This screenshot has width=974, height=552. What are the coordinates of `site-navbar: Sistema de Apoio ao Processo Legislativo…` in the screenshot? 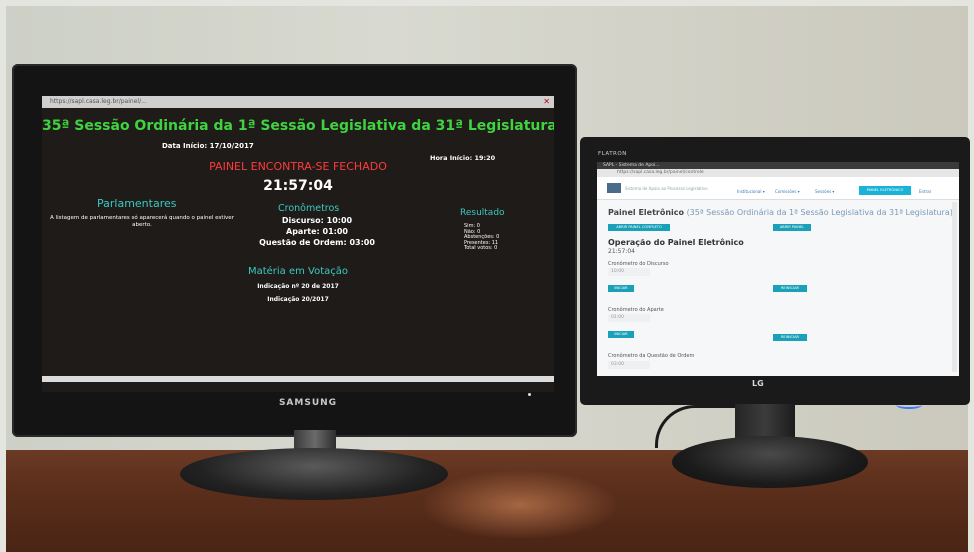 It's located at (778, 188).